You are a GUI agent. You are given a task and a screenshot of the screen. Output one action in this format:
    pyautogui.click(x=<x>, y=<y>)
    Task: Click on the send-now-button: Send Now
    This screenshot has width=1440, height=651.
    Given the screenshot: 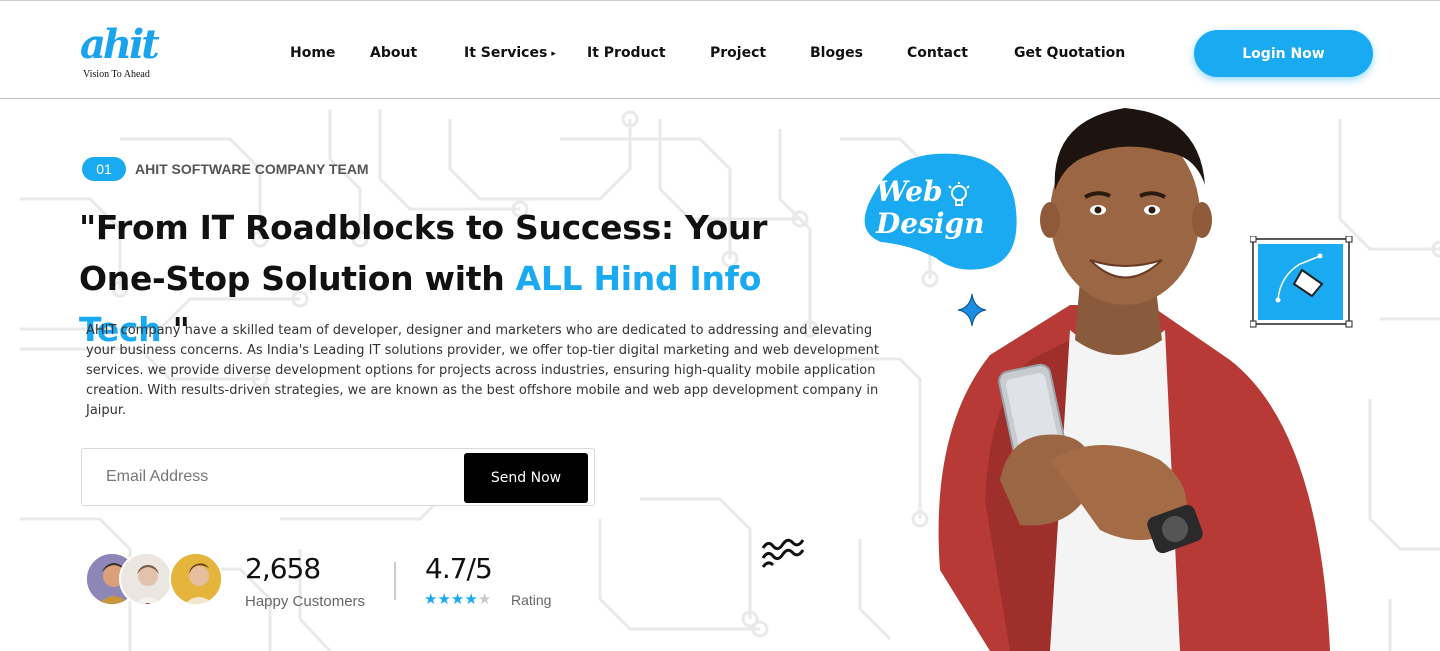 What is the action you would take?
    pyautogui.click(x=526, y=478)
    